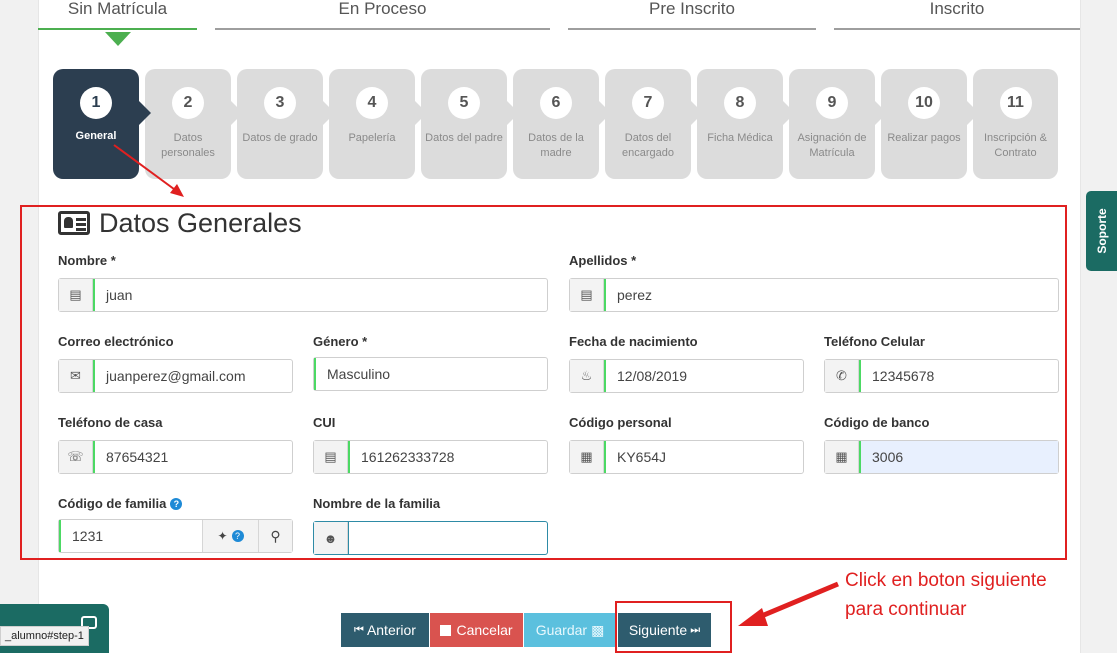  What do you see at coordinates (654, 124) in the screenshot?
I see `step-datos-del-encargado: 7 Datos del encargado` at bounding box center [654, 124].